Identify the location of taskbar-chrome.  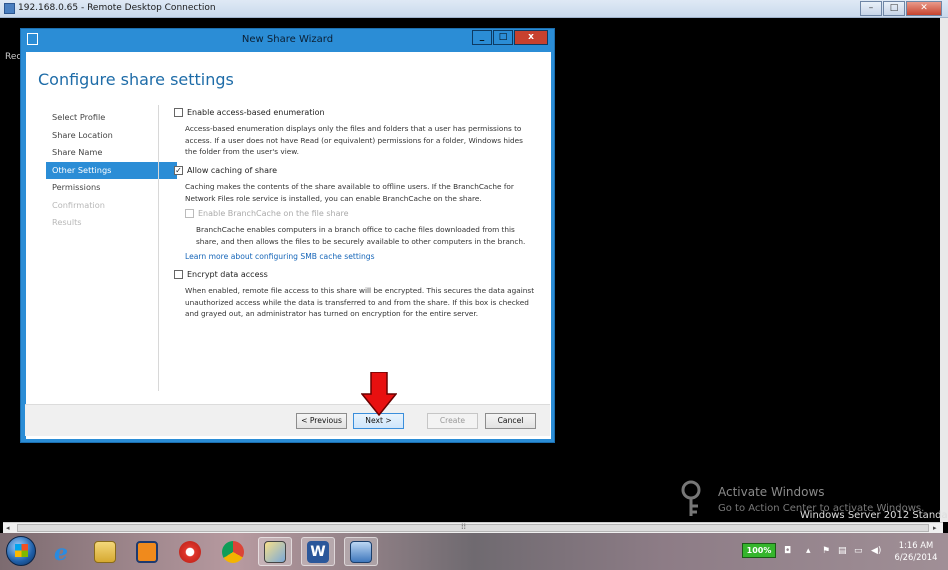
(233, 551).